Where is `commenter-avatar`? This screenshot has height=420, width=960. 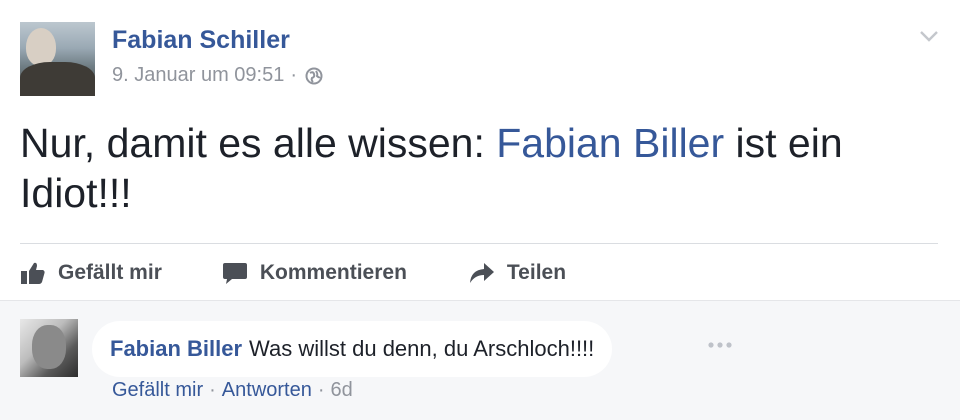
commenter-avatar is located at coordinates (49, 348).